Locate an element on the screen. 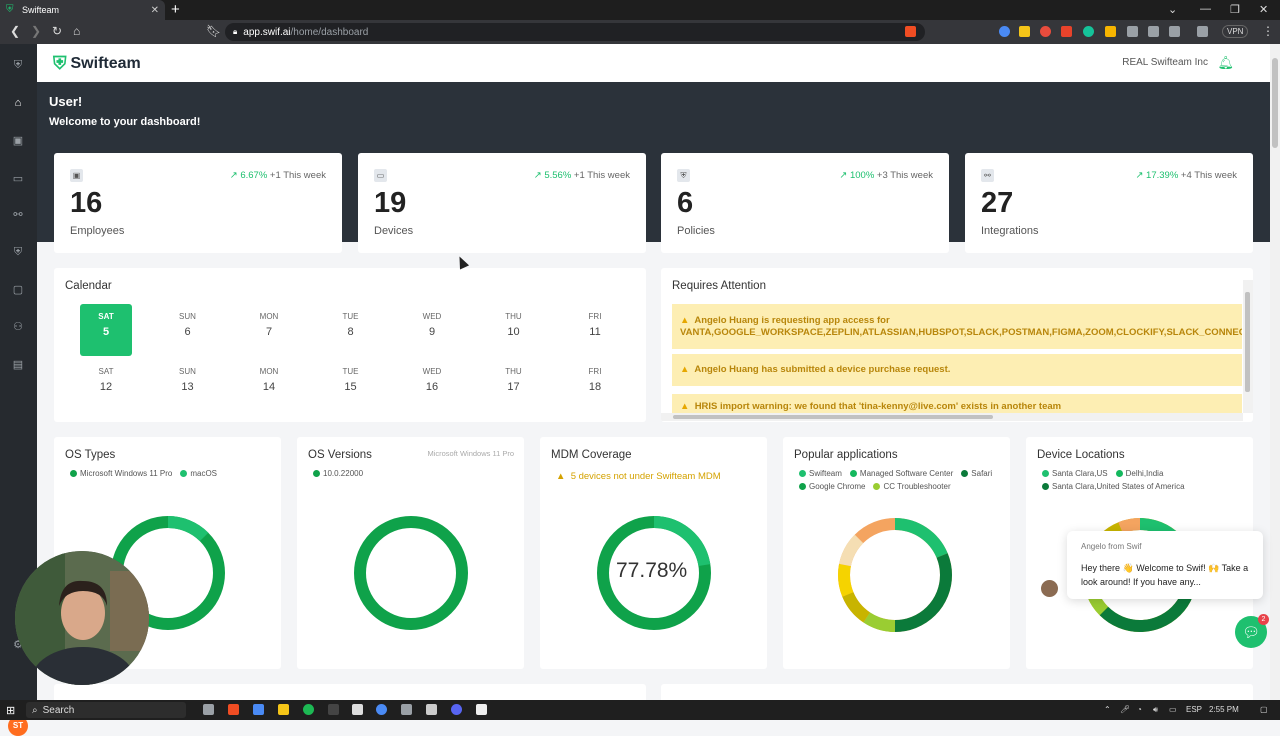 The width and height of the screenshot is (1280, 736). legend-item: Swifteam is located at coordinates (820, 473).